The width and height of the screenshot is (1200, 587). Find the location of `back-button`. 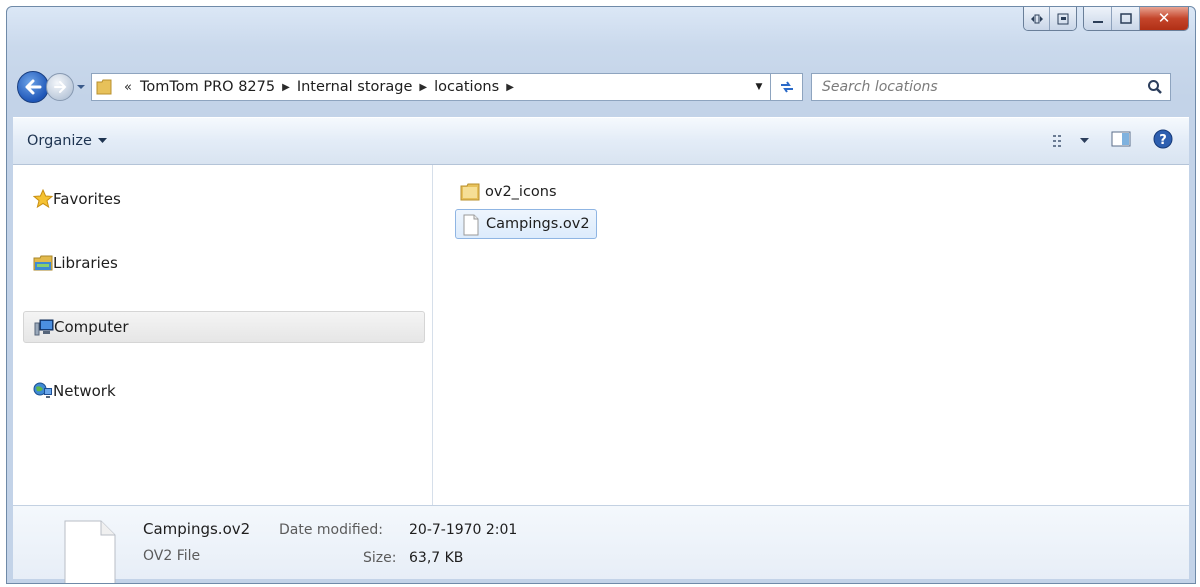

back-button is located at coordinates (33, 87).